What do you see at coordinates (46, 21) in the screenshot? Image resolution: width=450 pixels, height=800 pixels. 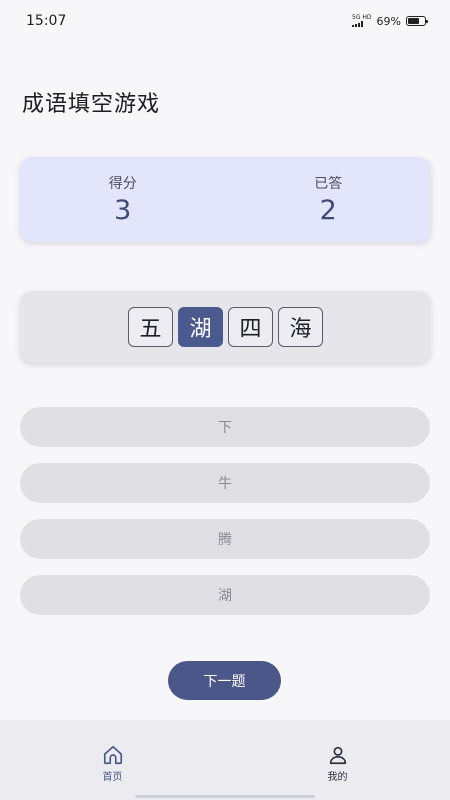 I see `status-time: 15:07` at bounding box center [46, 21].